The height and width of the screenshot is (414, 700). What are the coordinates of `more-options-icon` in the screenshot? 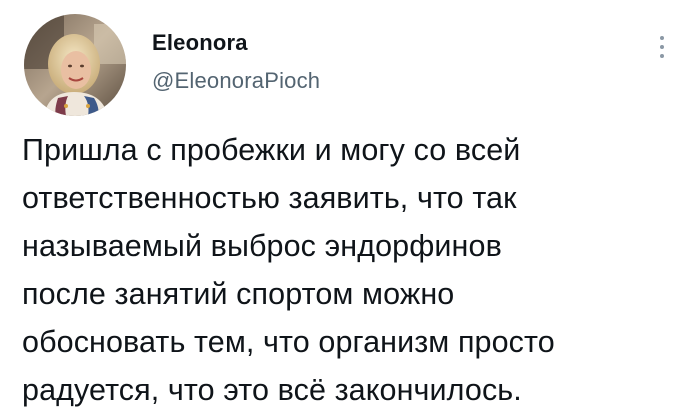 It's located at (662, 47).